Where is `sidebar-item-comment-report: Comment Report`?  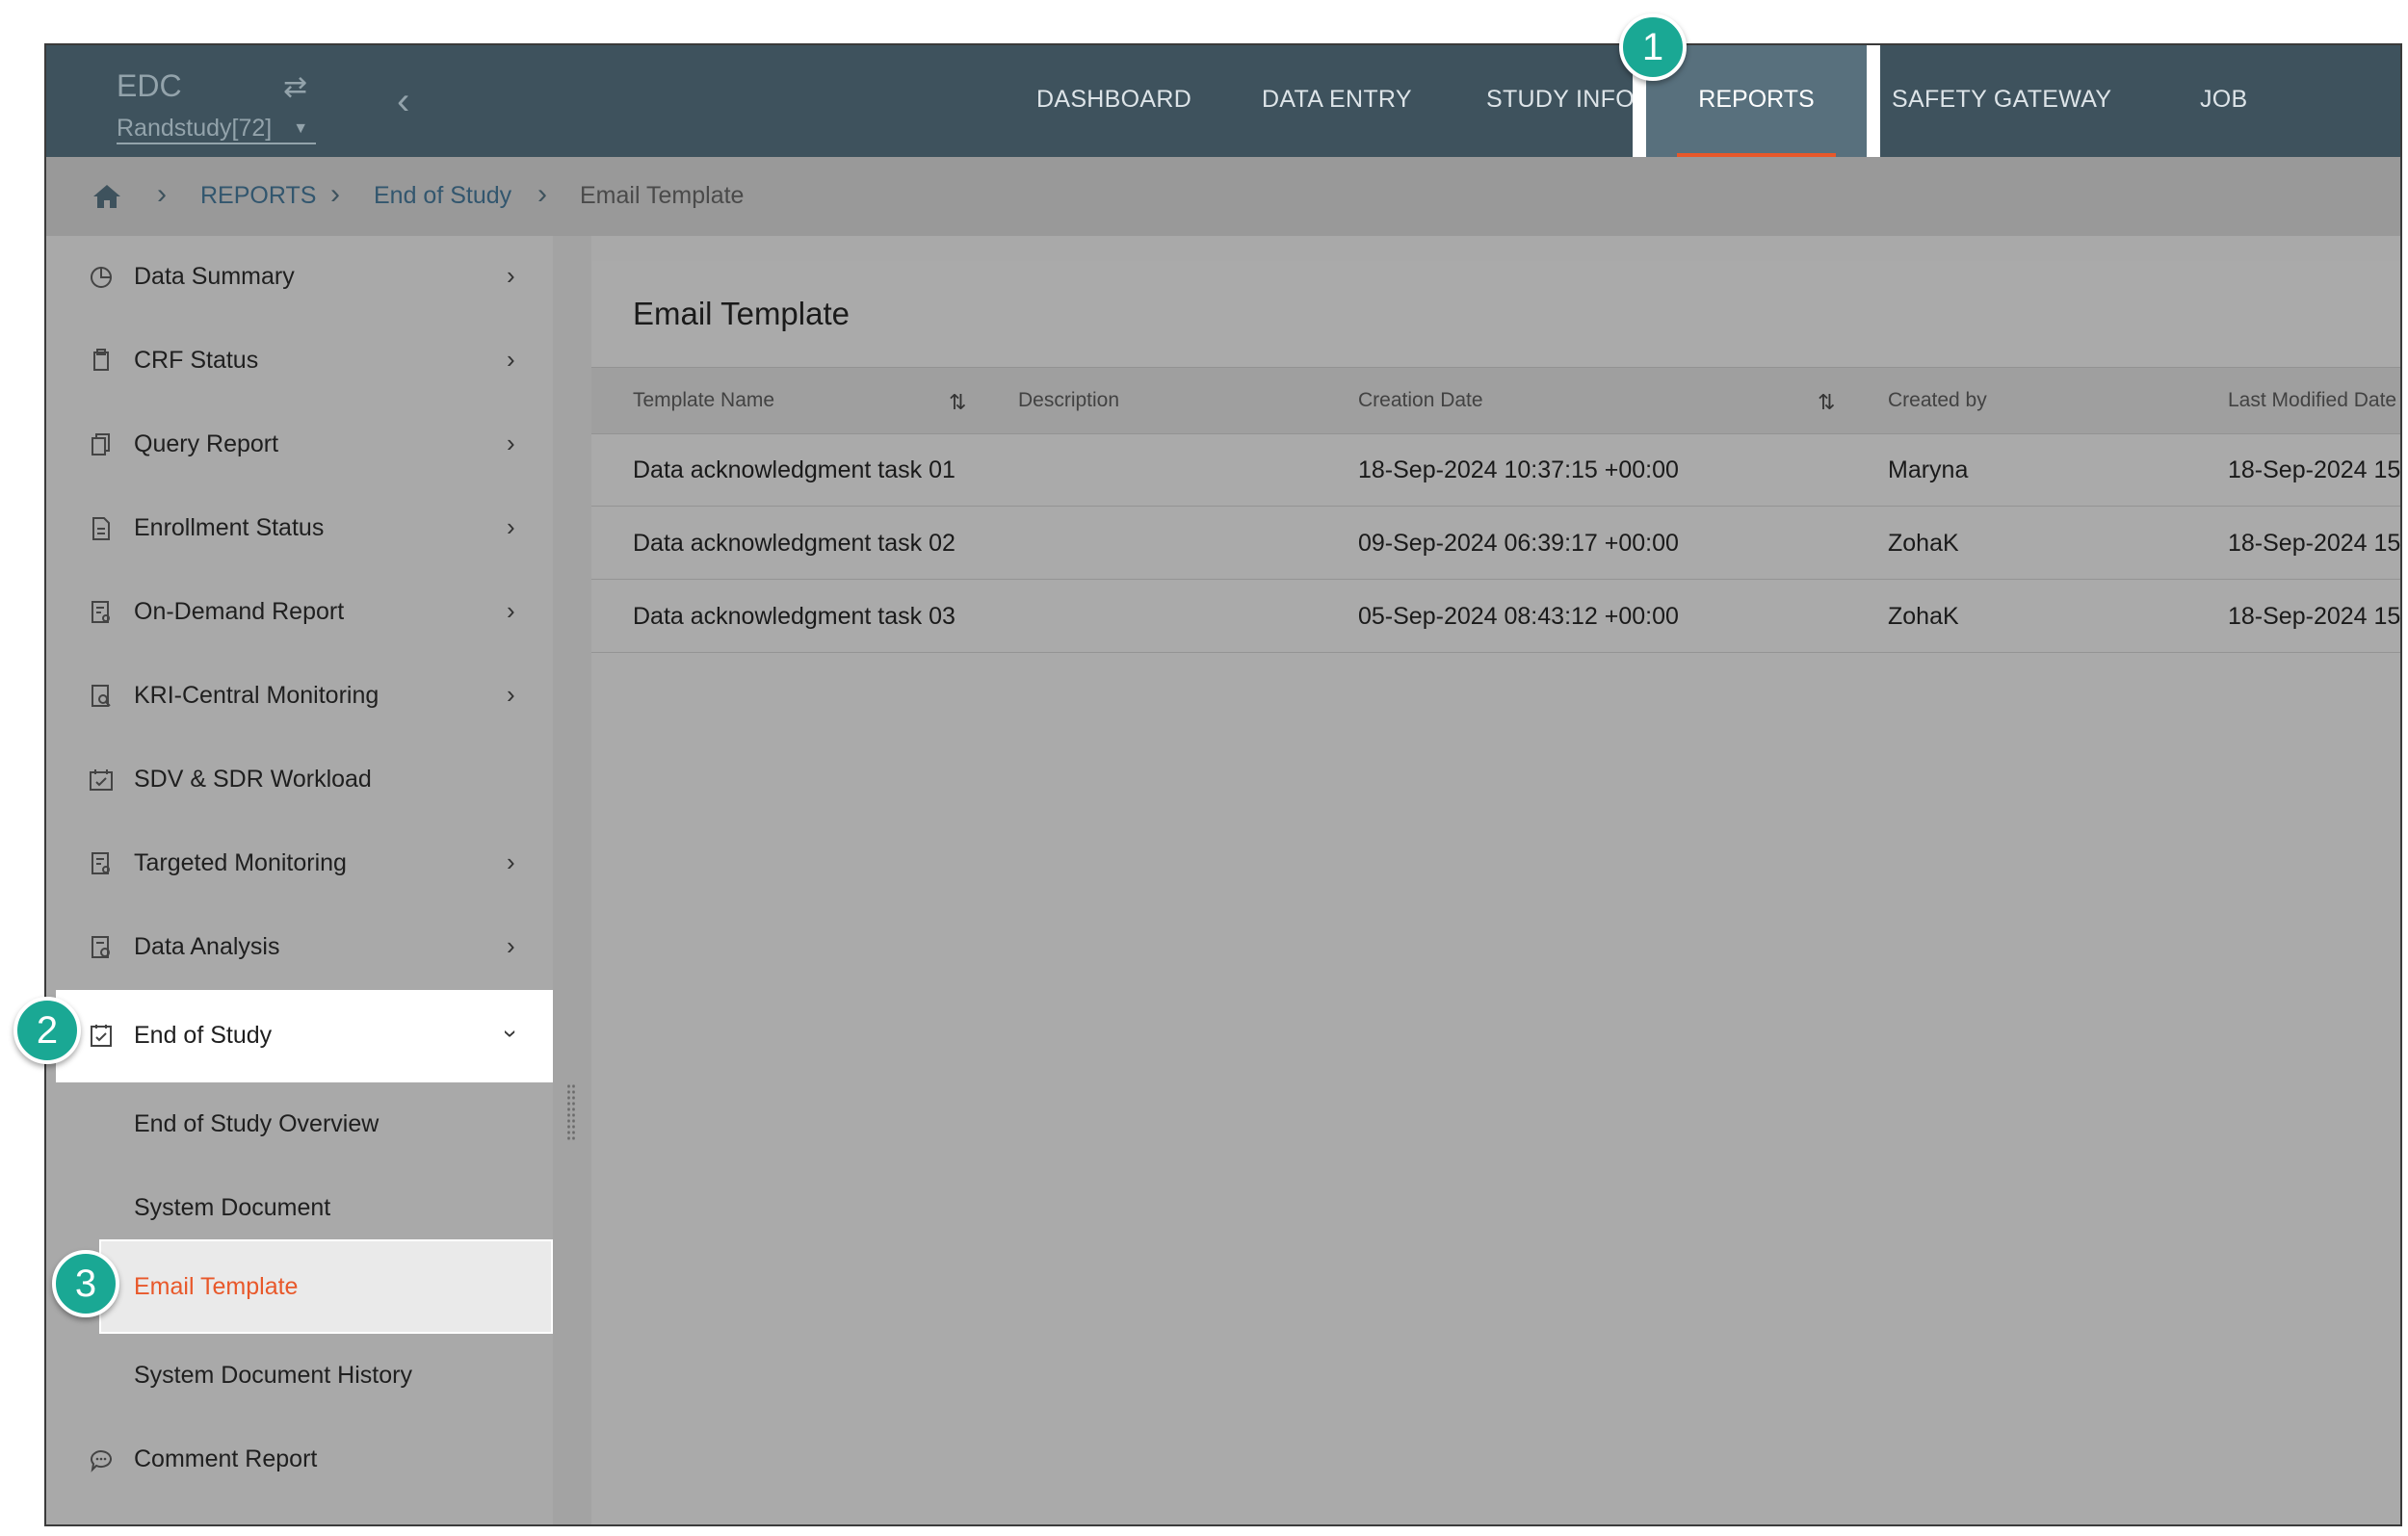 sidebar-item-comment-report: Comment Report is located at coordinates (299, 1460).